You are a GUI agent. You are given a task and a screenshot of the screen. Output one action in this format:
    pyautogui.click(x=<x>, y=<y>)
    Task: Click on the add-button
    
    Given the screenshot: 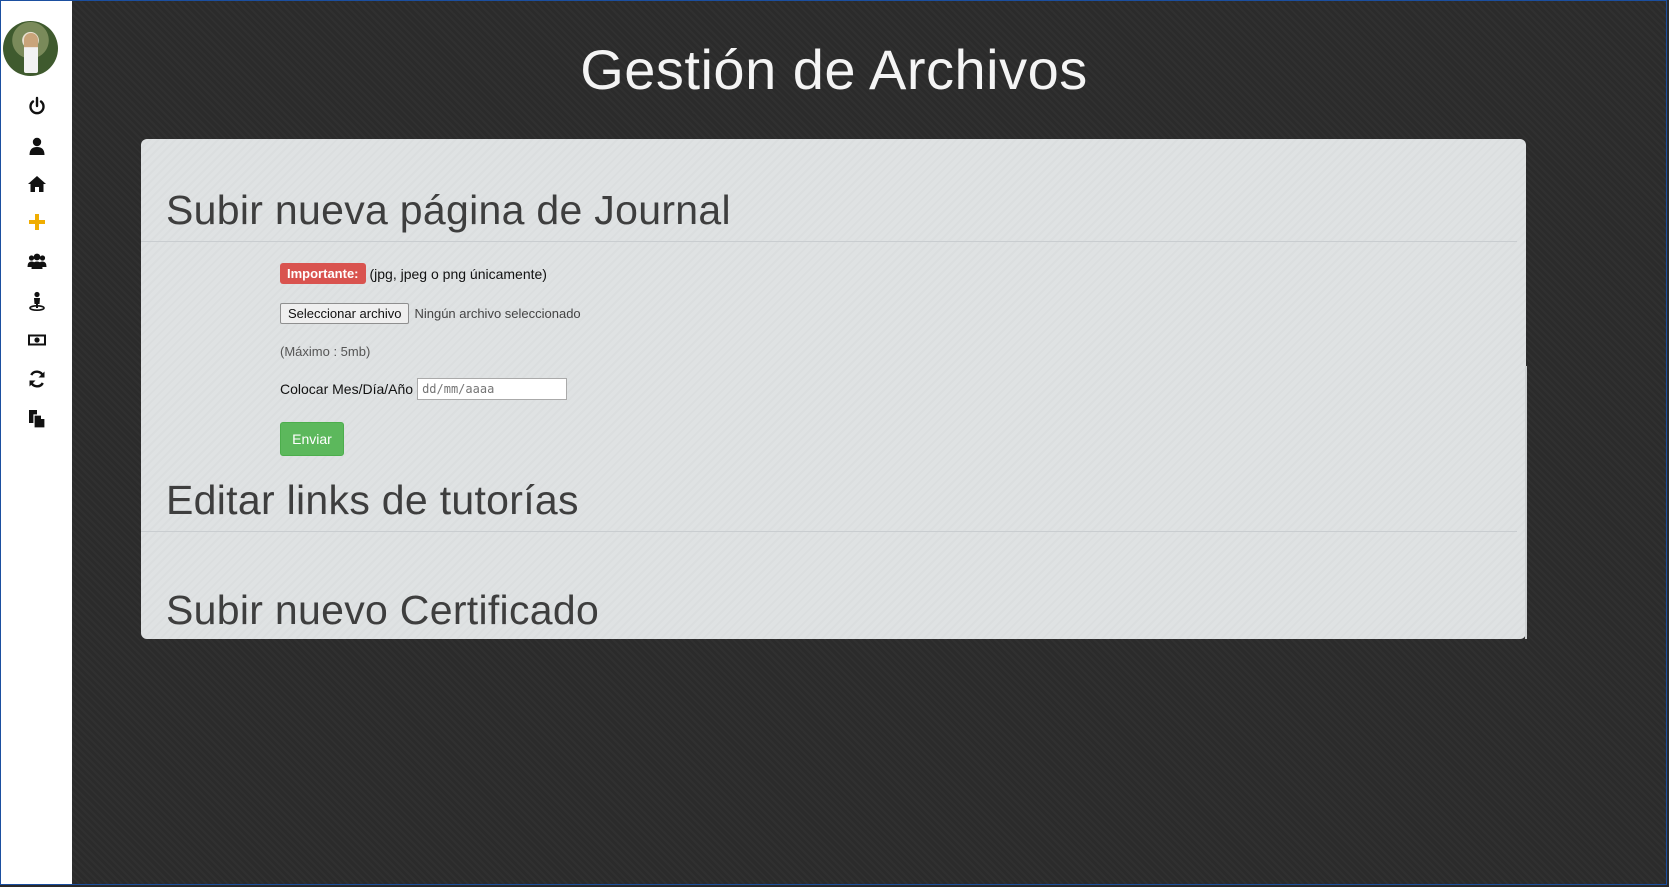 What is the action you would take?
    pyautogui.click(x=37, y=222)
    